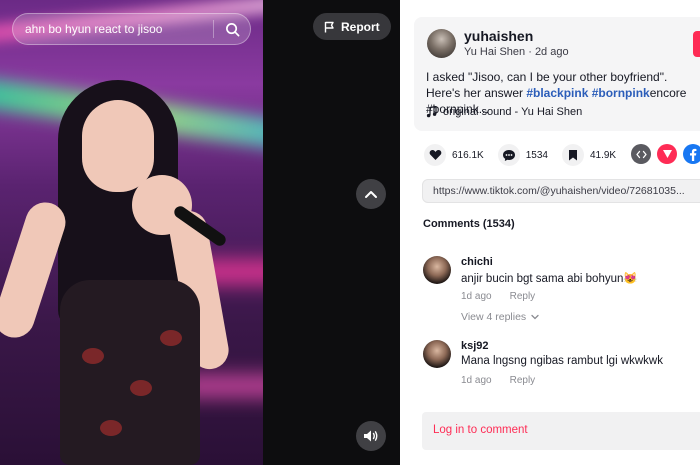  What do you see at coordinates (513, 112) in the screenshot?
I see `sound-label: original sound - Yu Hai Shen` at bounding box center [513, 112].